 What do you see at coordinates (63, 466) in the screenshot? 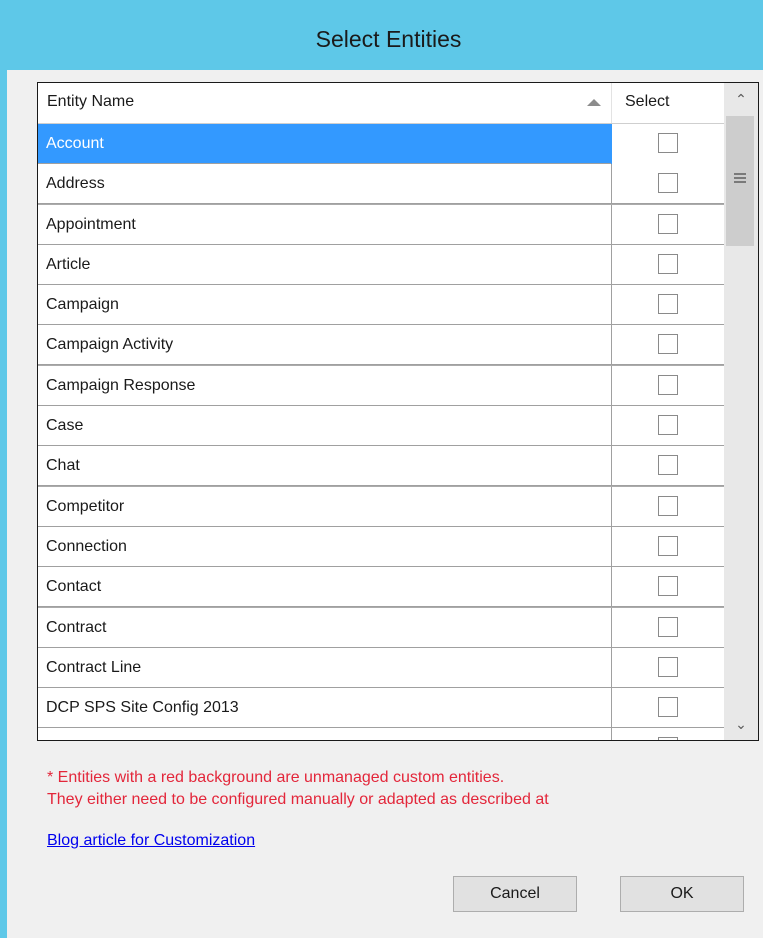
I see `entity-name: Chat` at bounding box center [63, 466].